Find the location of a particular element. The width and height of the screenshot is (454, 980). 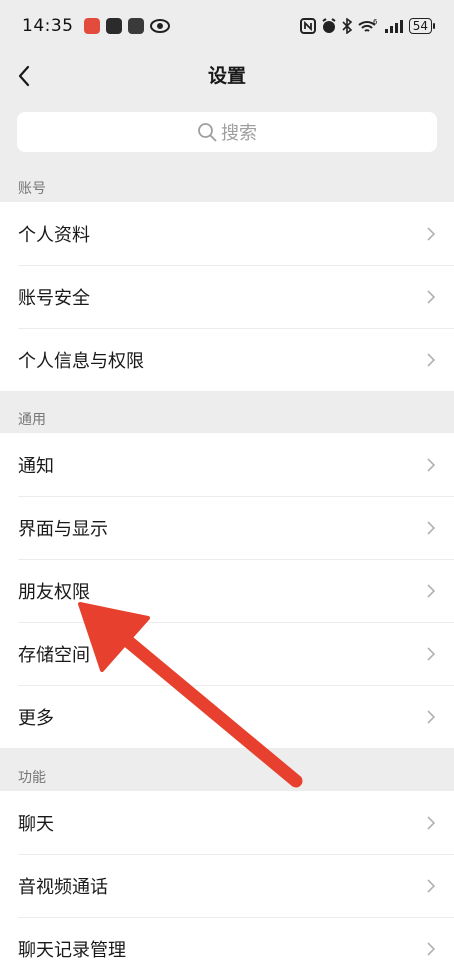

section-label-general: 通用 is located at coordinates (32, 420).